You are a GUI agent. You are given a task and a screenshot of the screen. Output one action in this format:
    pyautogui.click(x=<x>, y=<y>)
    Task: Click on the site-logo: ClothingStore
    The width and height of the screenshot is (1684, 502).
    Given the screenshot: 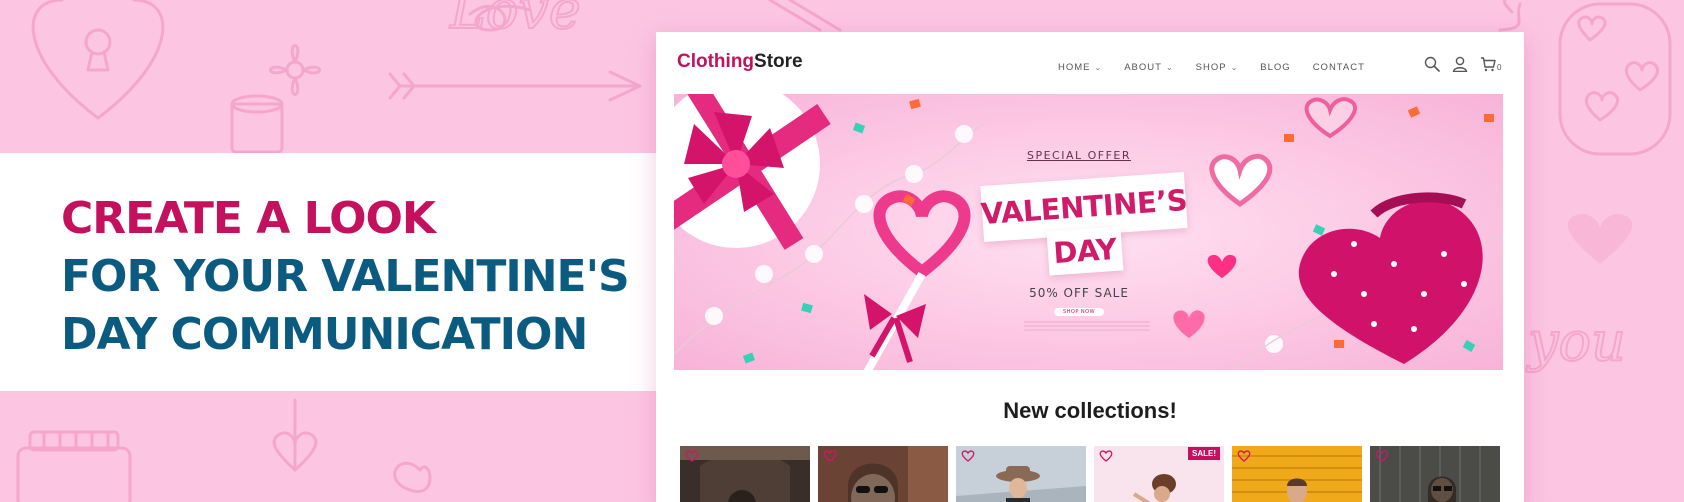 What is the action you would take?
    pyautogui.click(x=740, y=62)
    